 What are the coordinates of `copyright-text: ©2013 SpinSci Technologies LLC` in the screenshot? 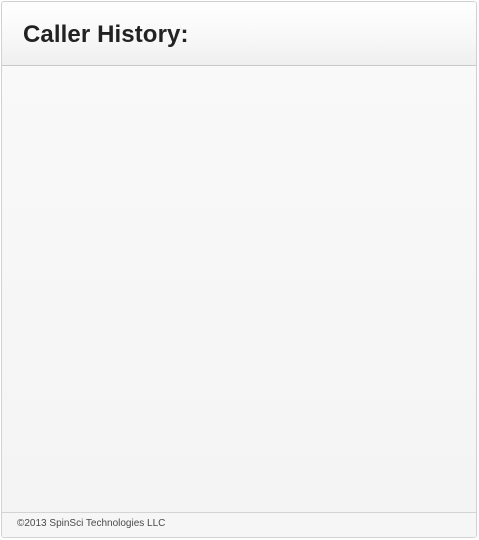 It's located at (91, 523).